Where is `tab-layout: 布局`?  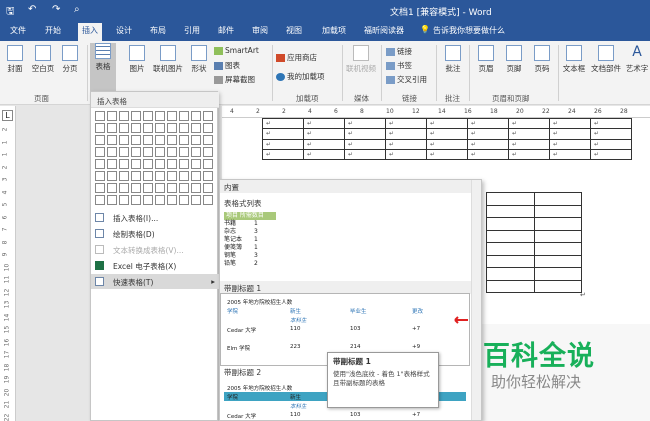
tab-layout: 布局 is located at coordinates (158, 30).